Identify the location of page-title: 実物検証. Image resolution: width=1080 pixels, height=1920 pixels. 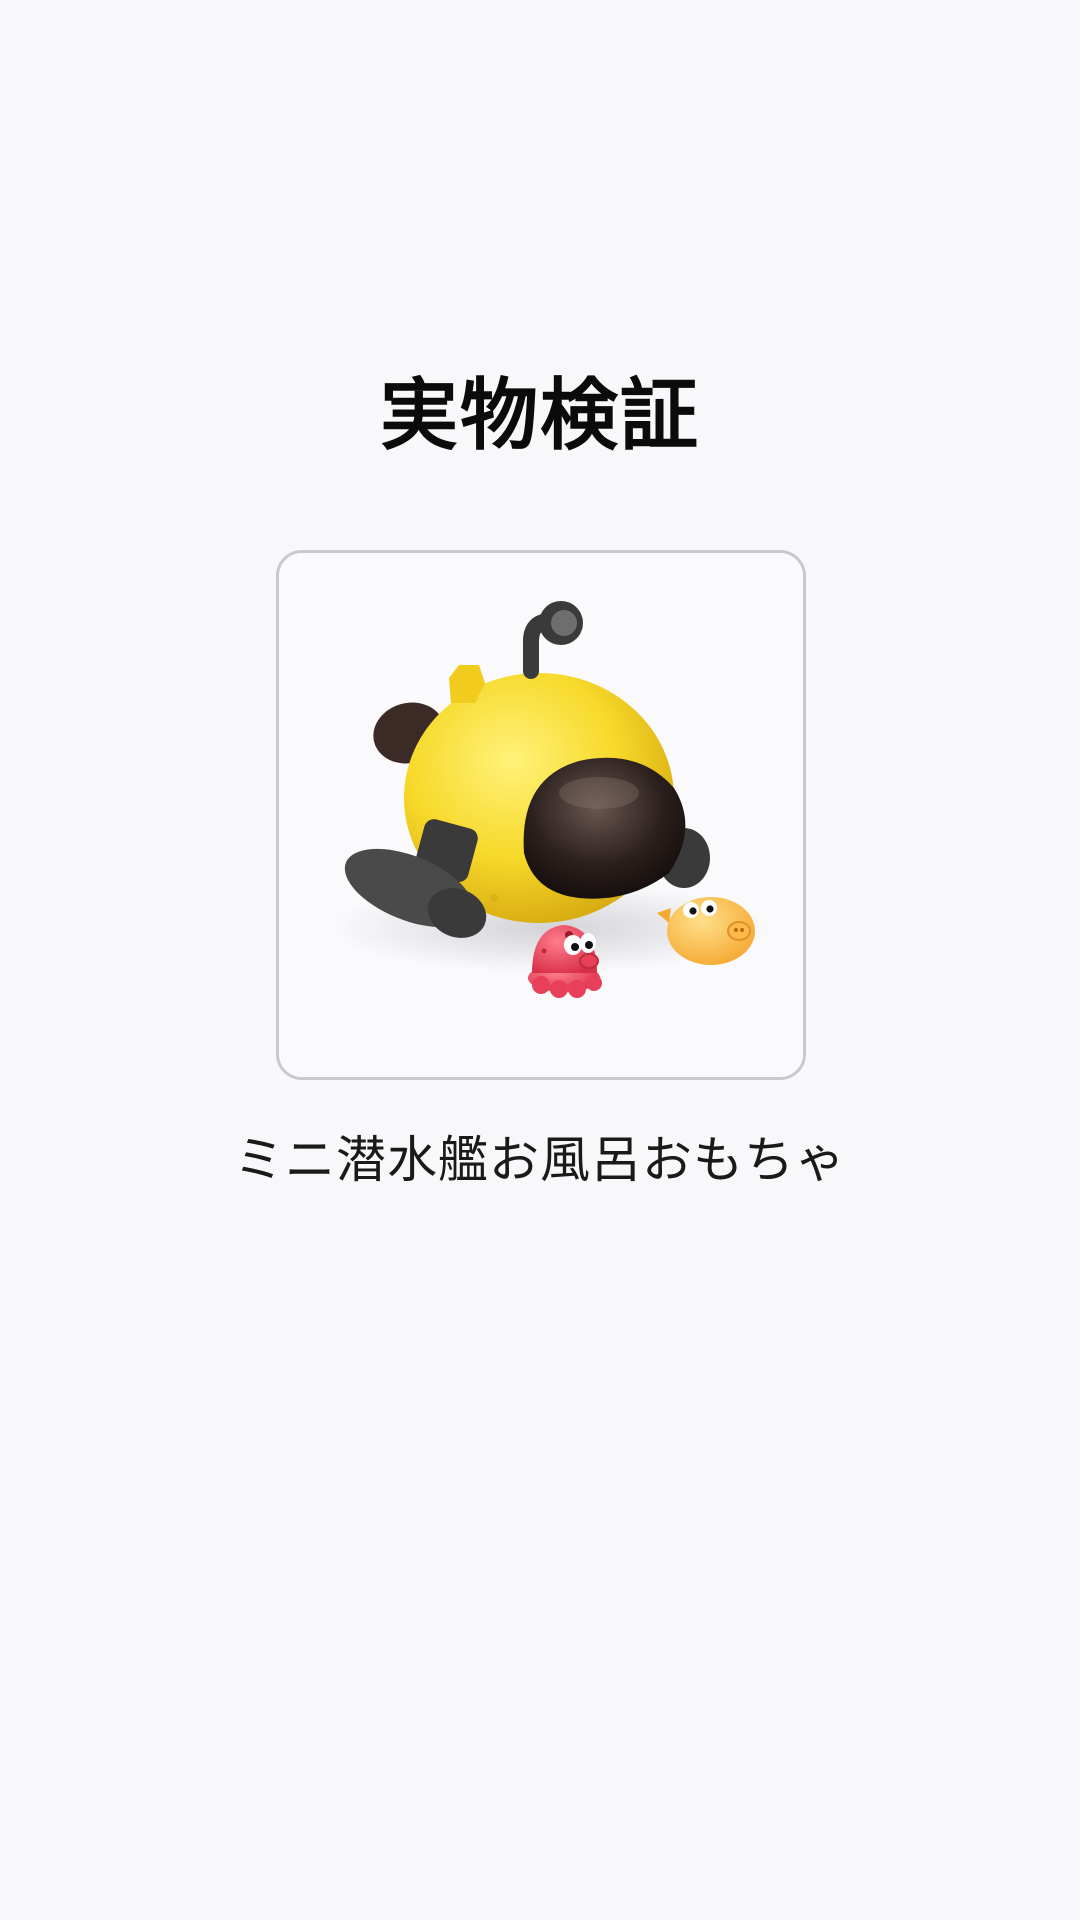
(539, 416).